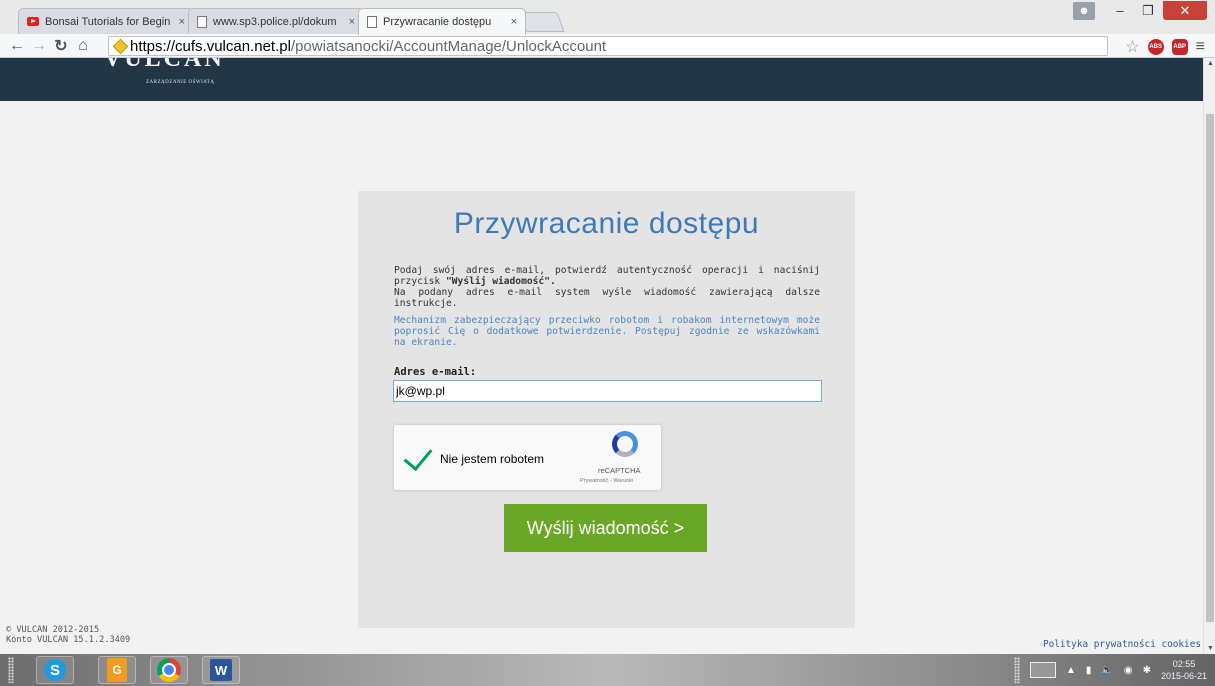 The width and height of the screenshot is (1215, 686). I want to click on page-scrollbar: ▲ ▼, so click(1209, 356).